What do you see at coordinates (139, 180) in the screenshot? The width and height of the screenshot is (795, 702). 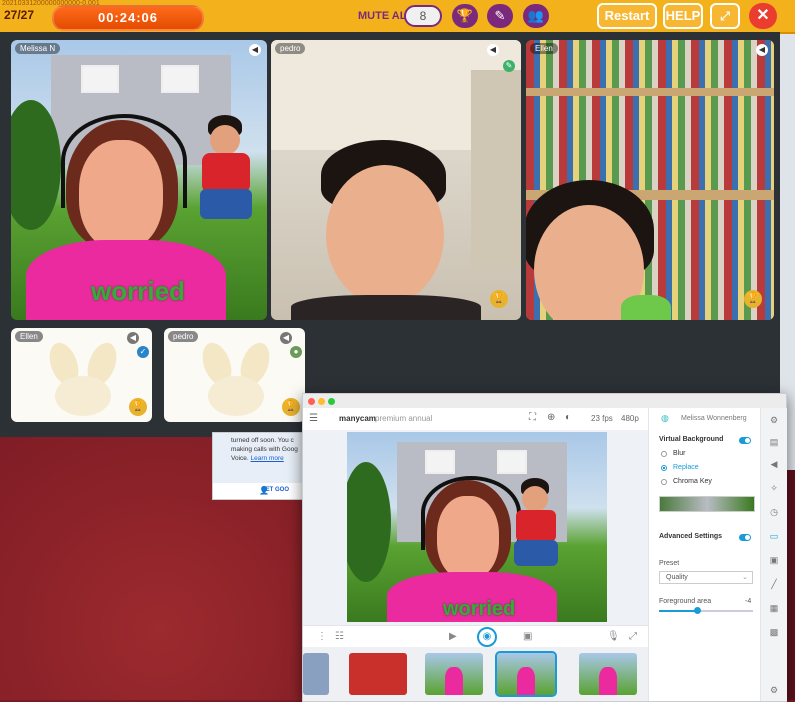 I see `video-tile-melissa: worried Melissa N ◀` at bounding box center [139, 180].